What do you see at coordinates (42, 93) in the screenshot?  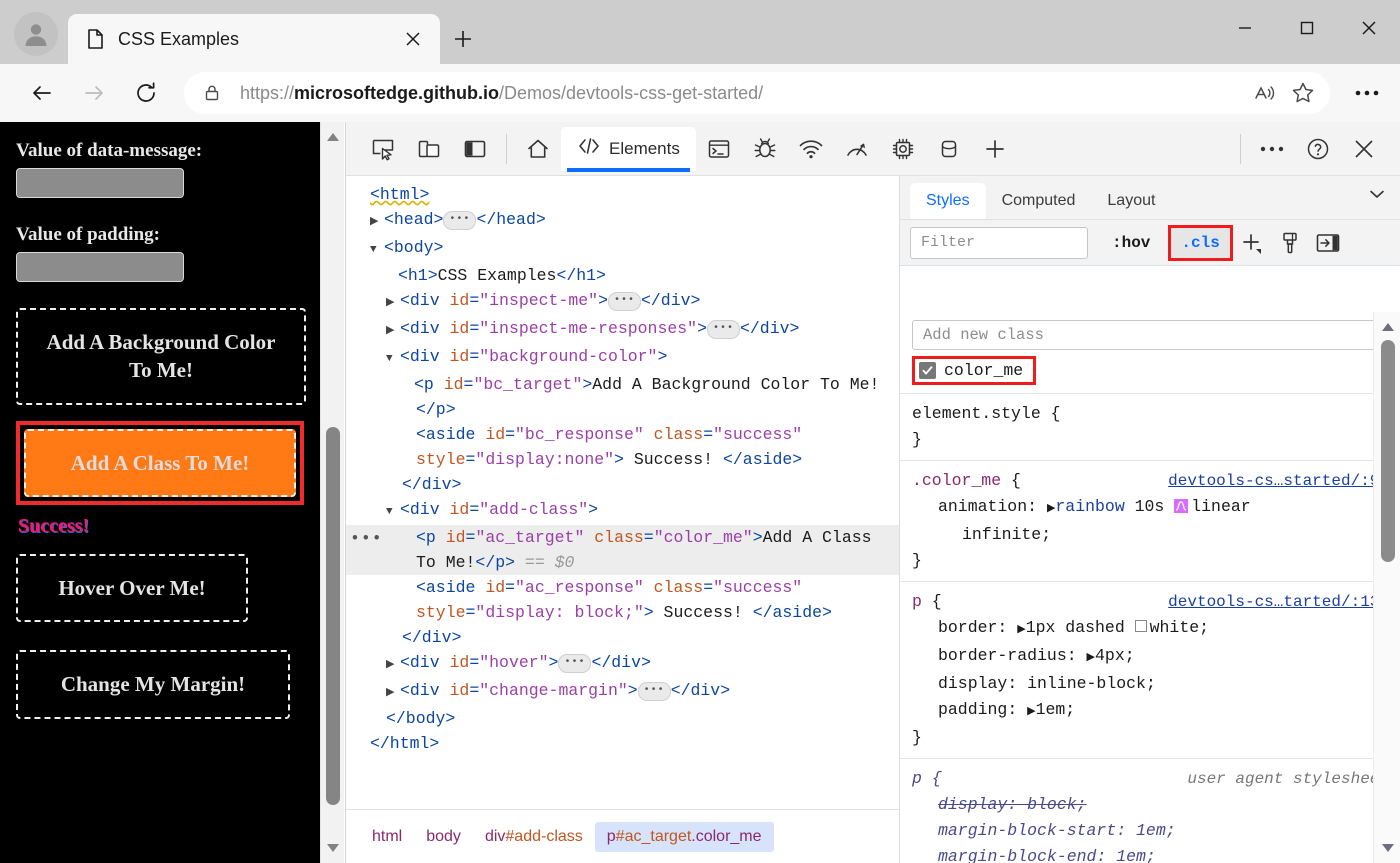 I see `back-arrow-icon` at bounding box center [42, 93].